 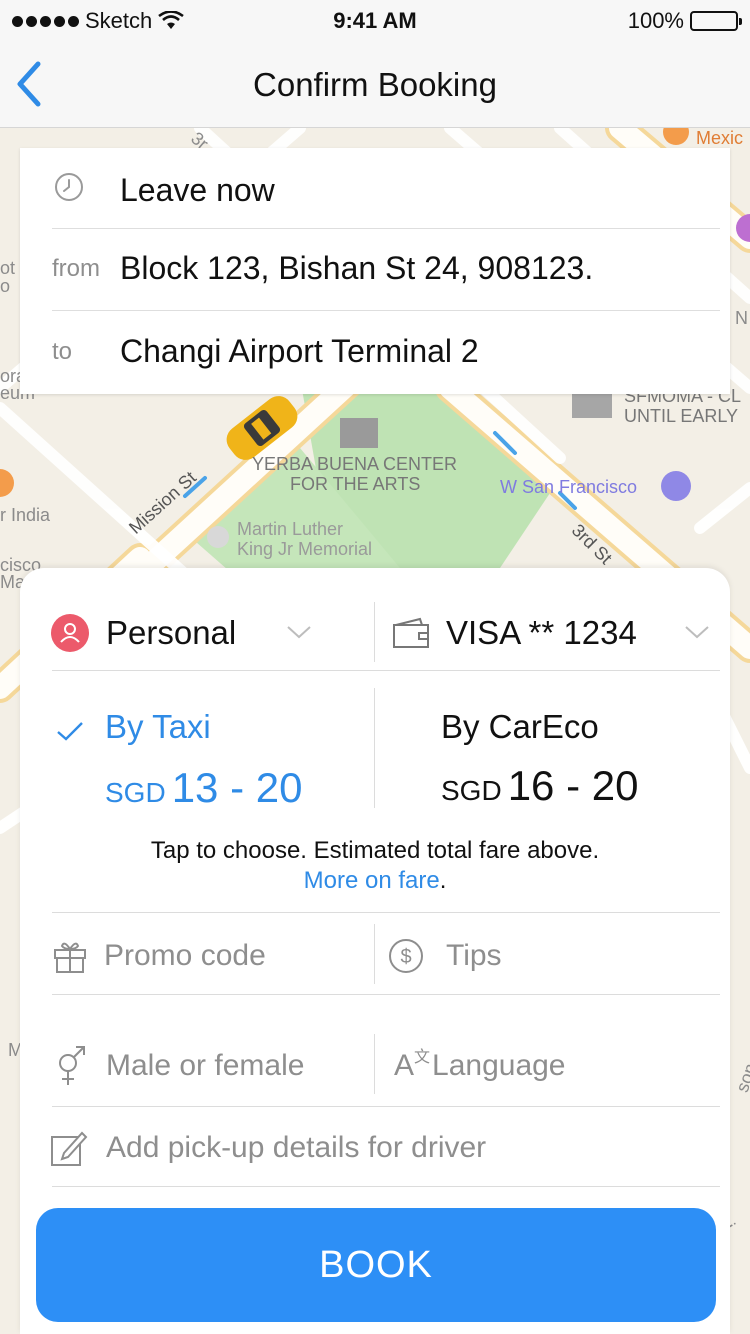 I want to click on battery-percent: 100%, so click(x=655, y=20).